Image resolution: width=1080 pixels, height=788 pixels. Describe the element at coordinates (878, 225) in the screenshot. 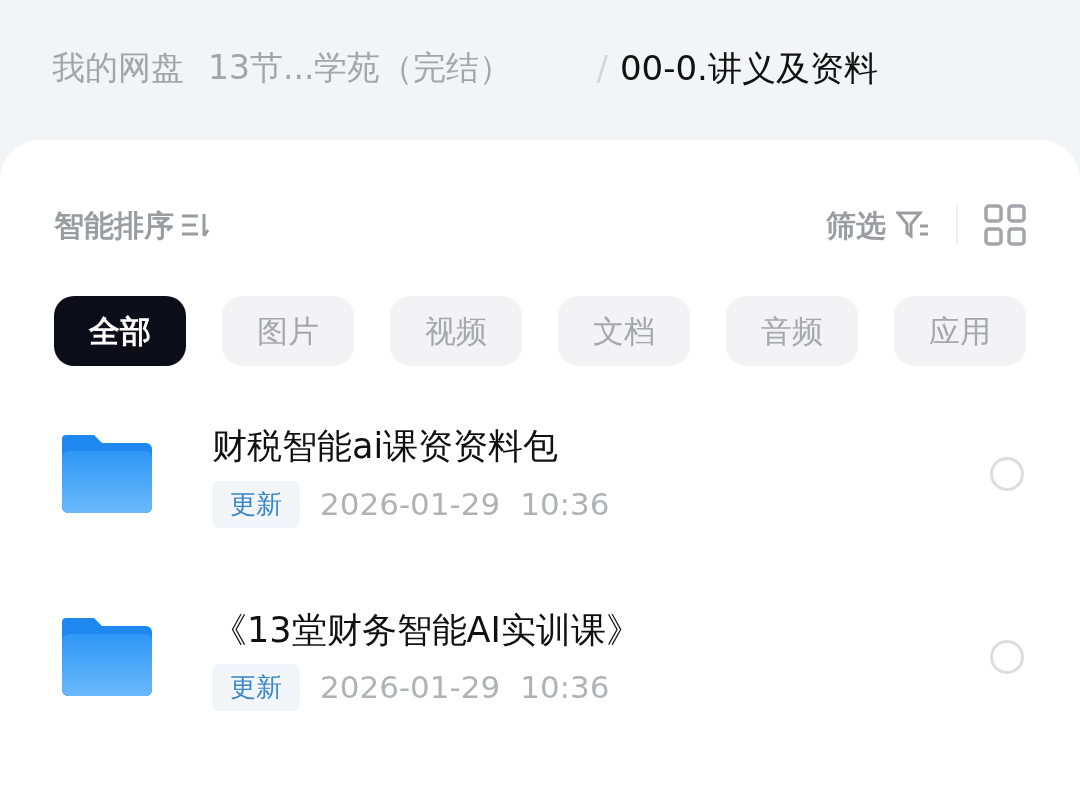

I see `filter-button: 筛选` at that location.